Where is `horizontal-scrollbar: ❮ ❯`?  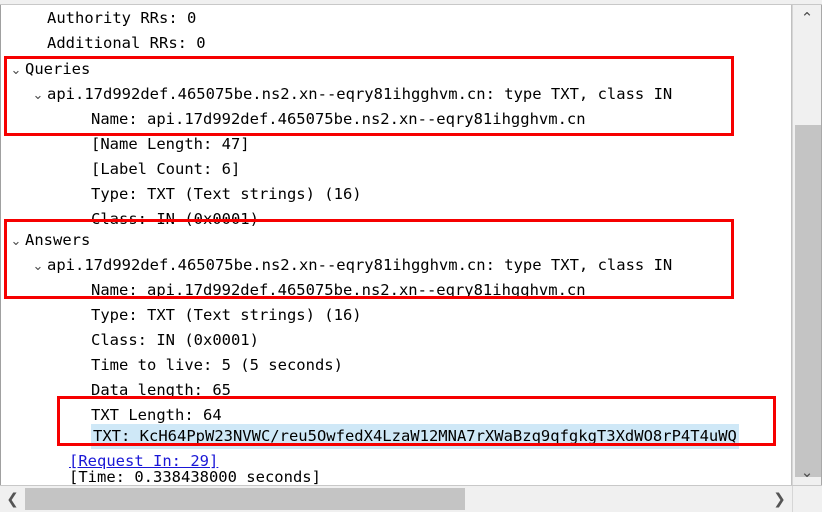 horizontal-scrollbar: ❮ ❯ is located at coordinates (411, 498).